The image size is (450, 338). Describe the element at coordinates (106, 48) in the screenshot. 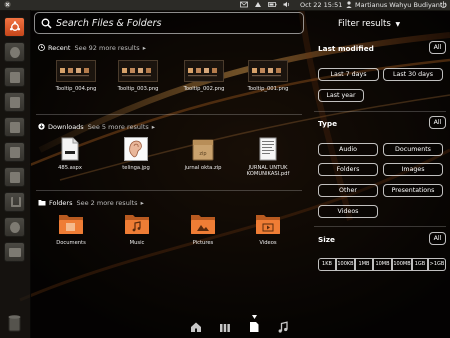

I see `recent-more-results: See 92 more results` at that location.